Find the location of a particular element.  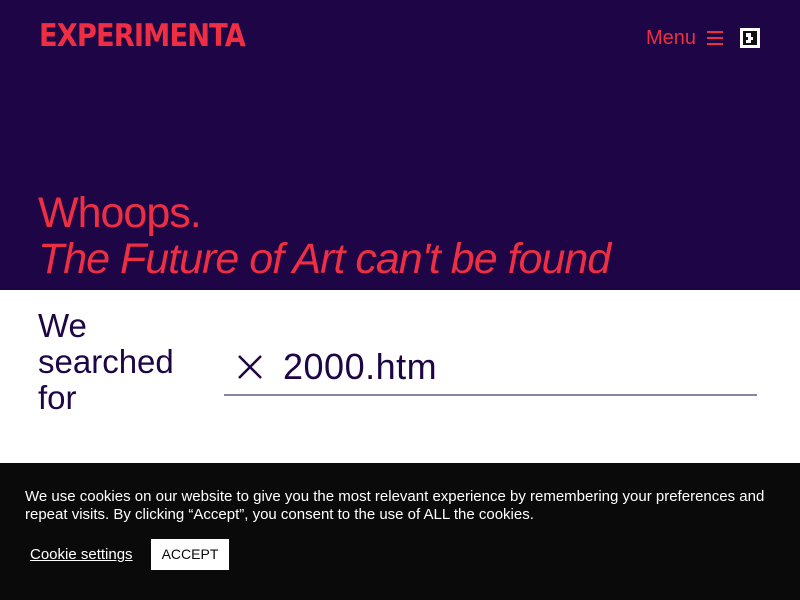

page-title-line2: The Future of Art can't be found is located at coordinates (324, 259).